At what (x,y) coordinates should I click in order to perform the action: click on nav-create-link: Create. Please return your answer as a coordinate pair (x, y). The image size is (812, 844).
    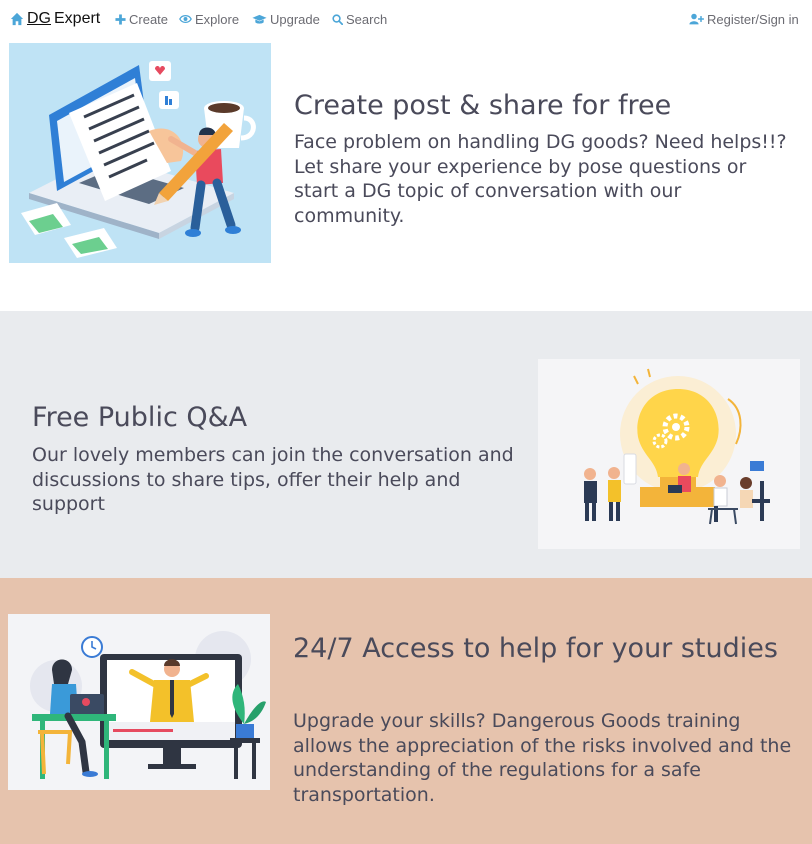
    Looking at the image, I should click on (141, 19).